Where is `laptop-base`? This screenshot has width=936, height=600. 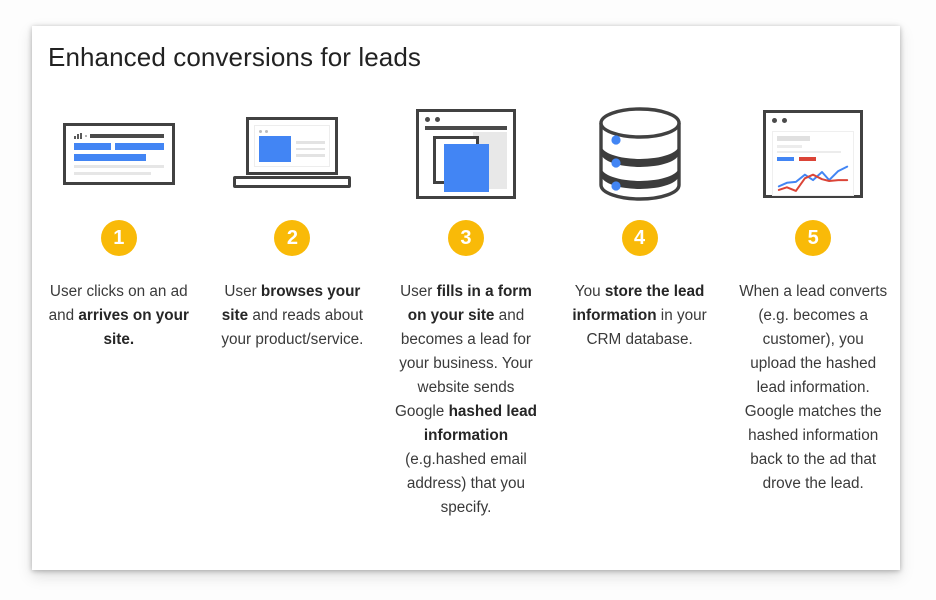 laptop-base is located at coordinates (292, 182).